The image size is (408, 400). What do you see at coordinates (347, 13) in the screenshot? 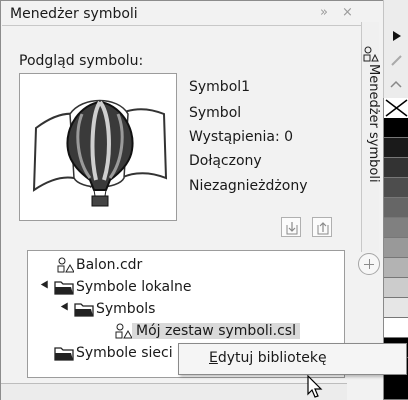
I see `close-docker-button: ×` at bounding box center [347, 13].